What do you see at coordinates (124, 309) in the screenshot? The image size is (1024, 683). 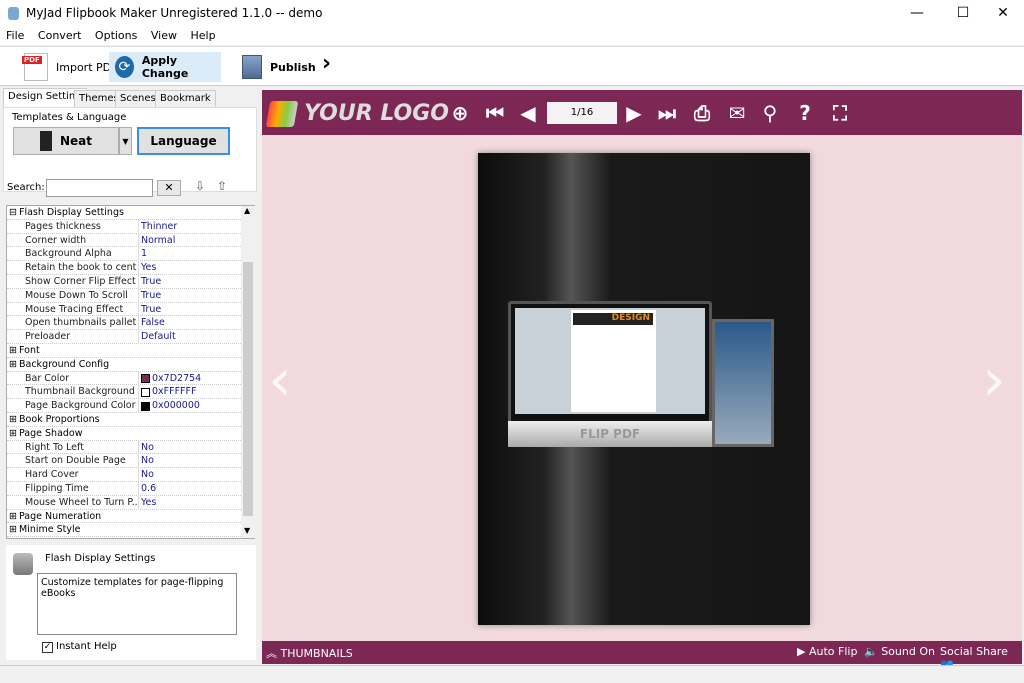 I see `property-row: Mouse Tracing Effect True` at bounding box center [124, 309].